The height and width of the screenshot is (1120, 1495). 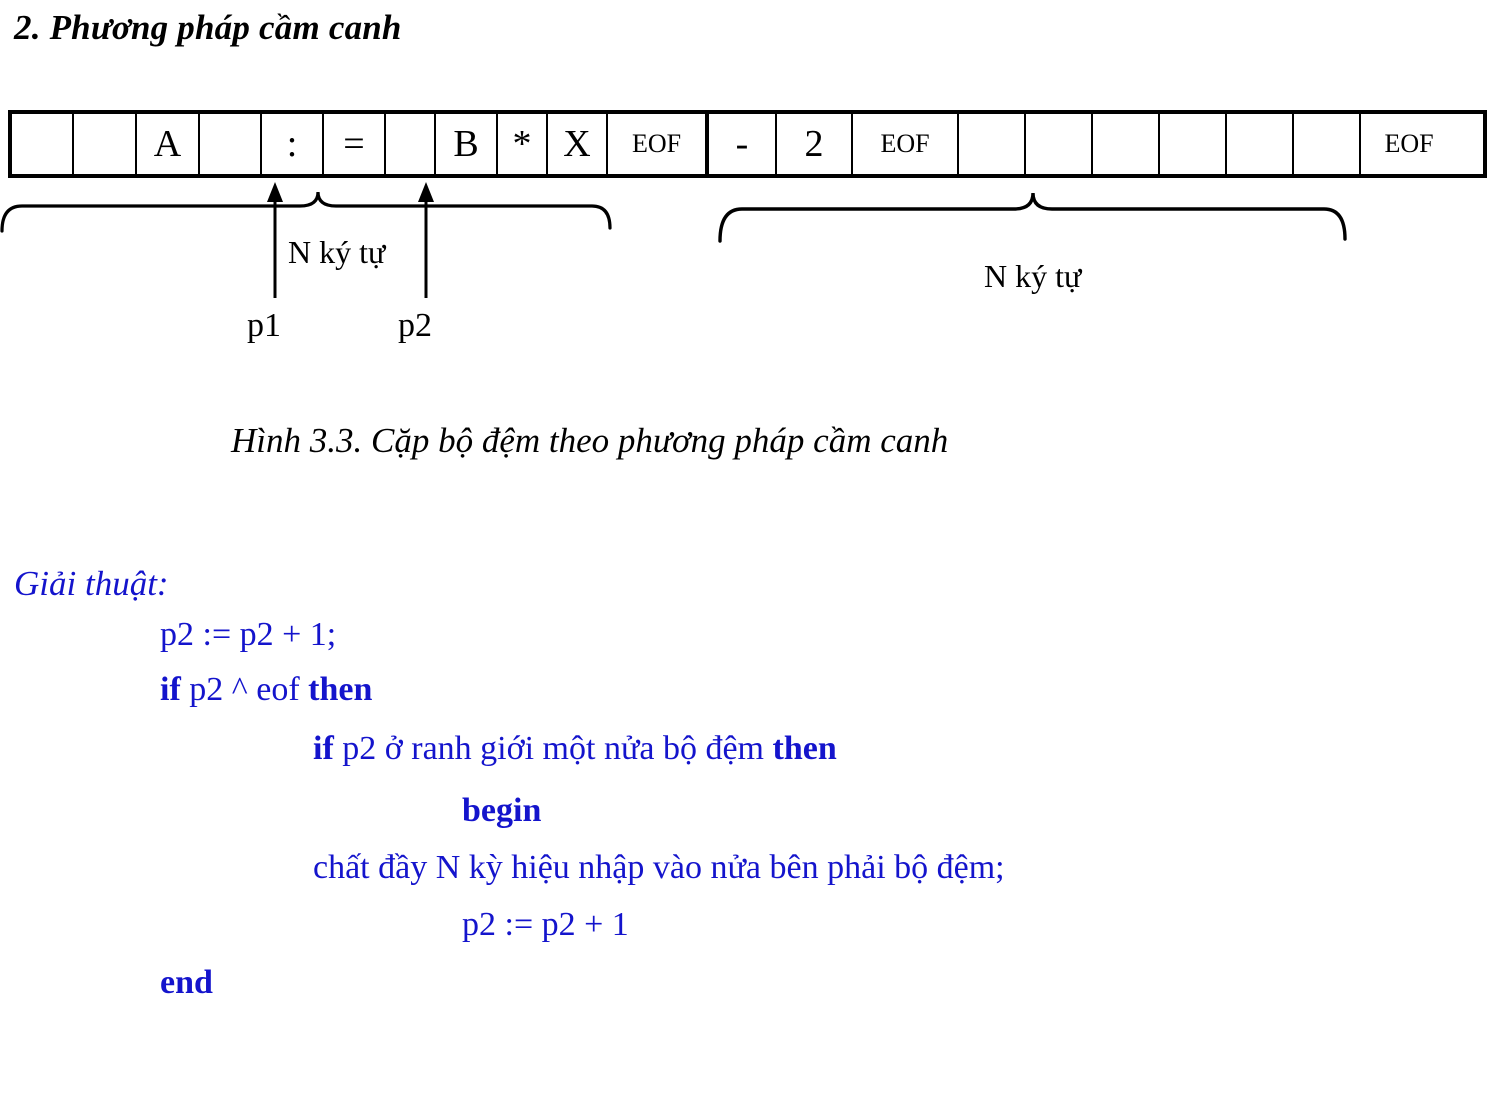 I want to click on buffer-cell--: -, so click(x=743, y=144).